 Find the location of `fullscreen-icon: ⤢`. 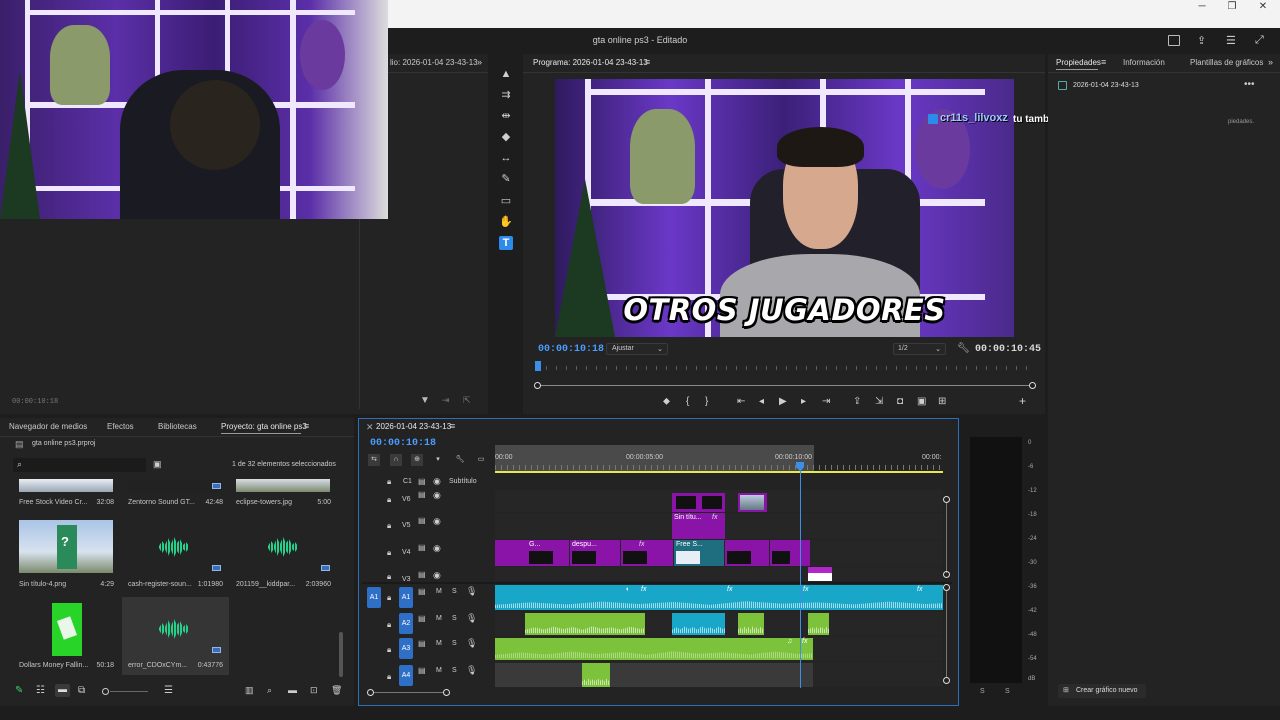

fullscreen-icon: ⤢ is located at coordinates (1261, 40).